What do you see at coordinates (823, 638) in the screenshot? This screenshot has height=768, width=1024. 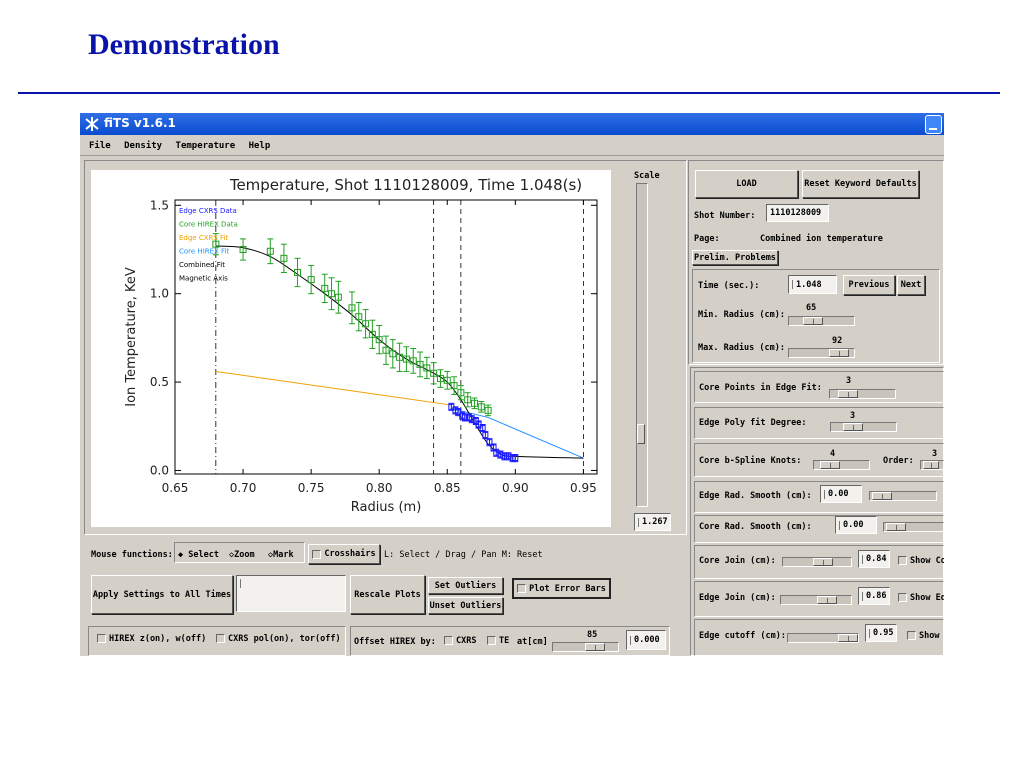 I see `edge-cutoff-slider` at bounding box center [823, 638].